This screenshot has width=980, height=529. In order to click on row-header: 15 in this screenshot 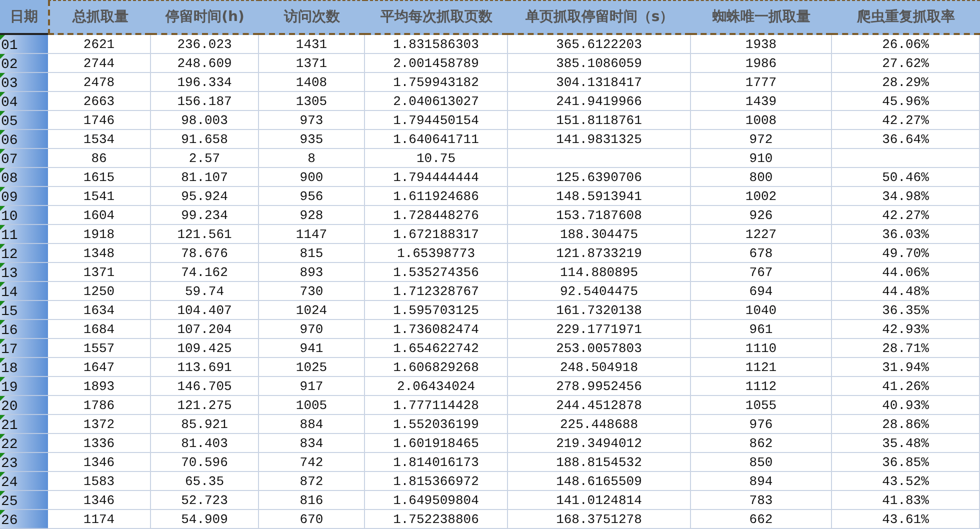, I will do `click(24, 310)`.